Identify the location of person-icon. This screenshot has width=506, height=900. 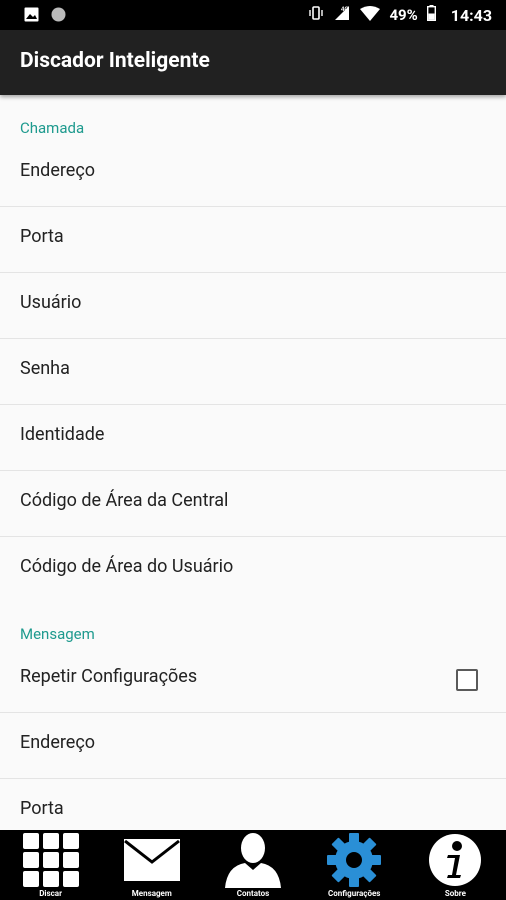
(253, 862).